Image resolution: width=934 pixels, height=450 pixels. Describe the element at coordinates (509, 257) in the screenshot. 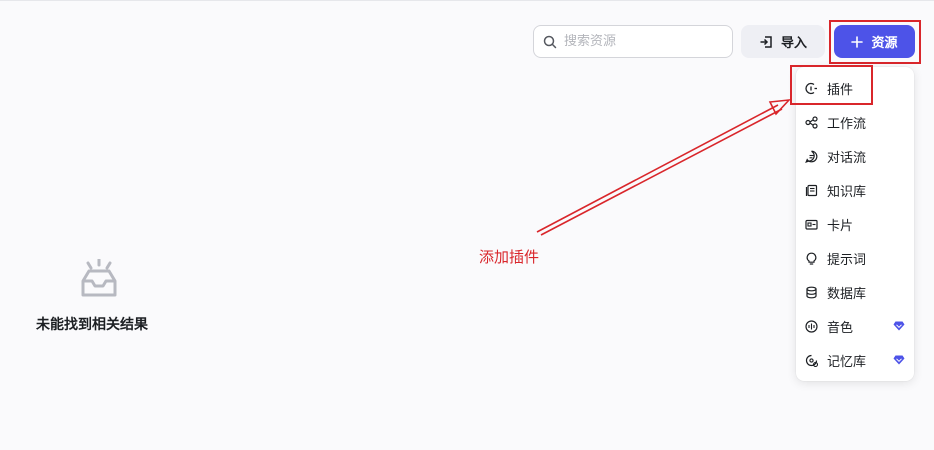

I see `annotation-label: 添加插件` at that location.